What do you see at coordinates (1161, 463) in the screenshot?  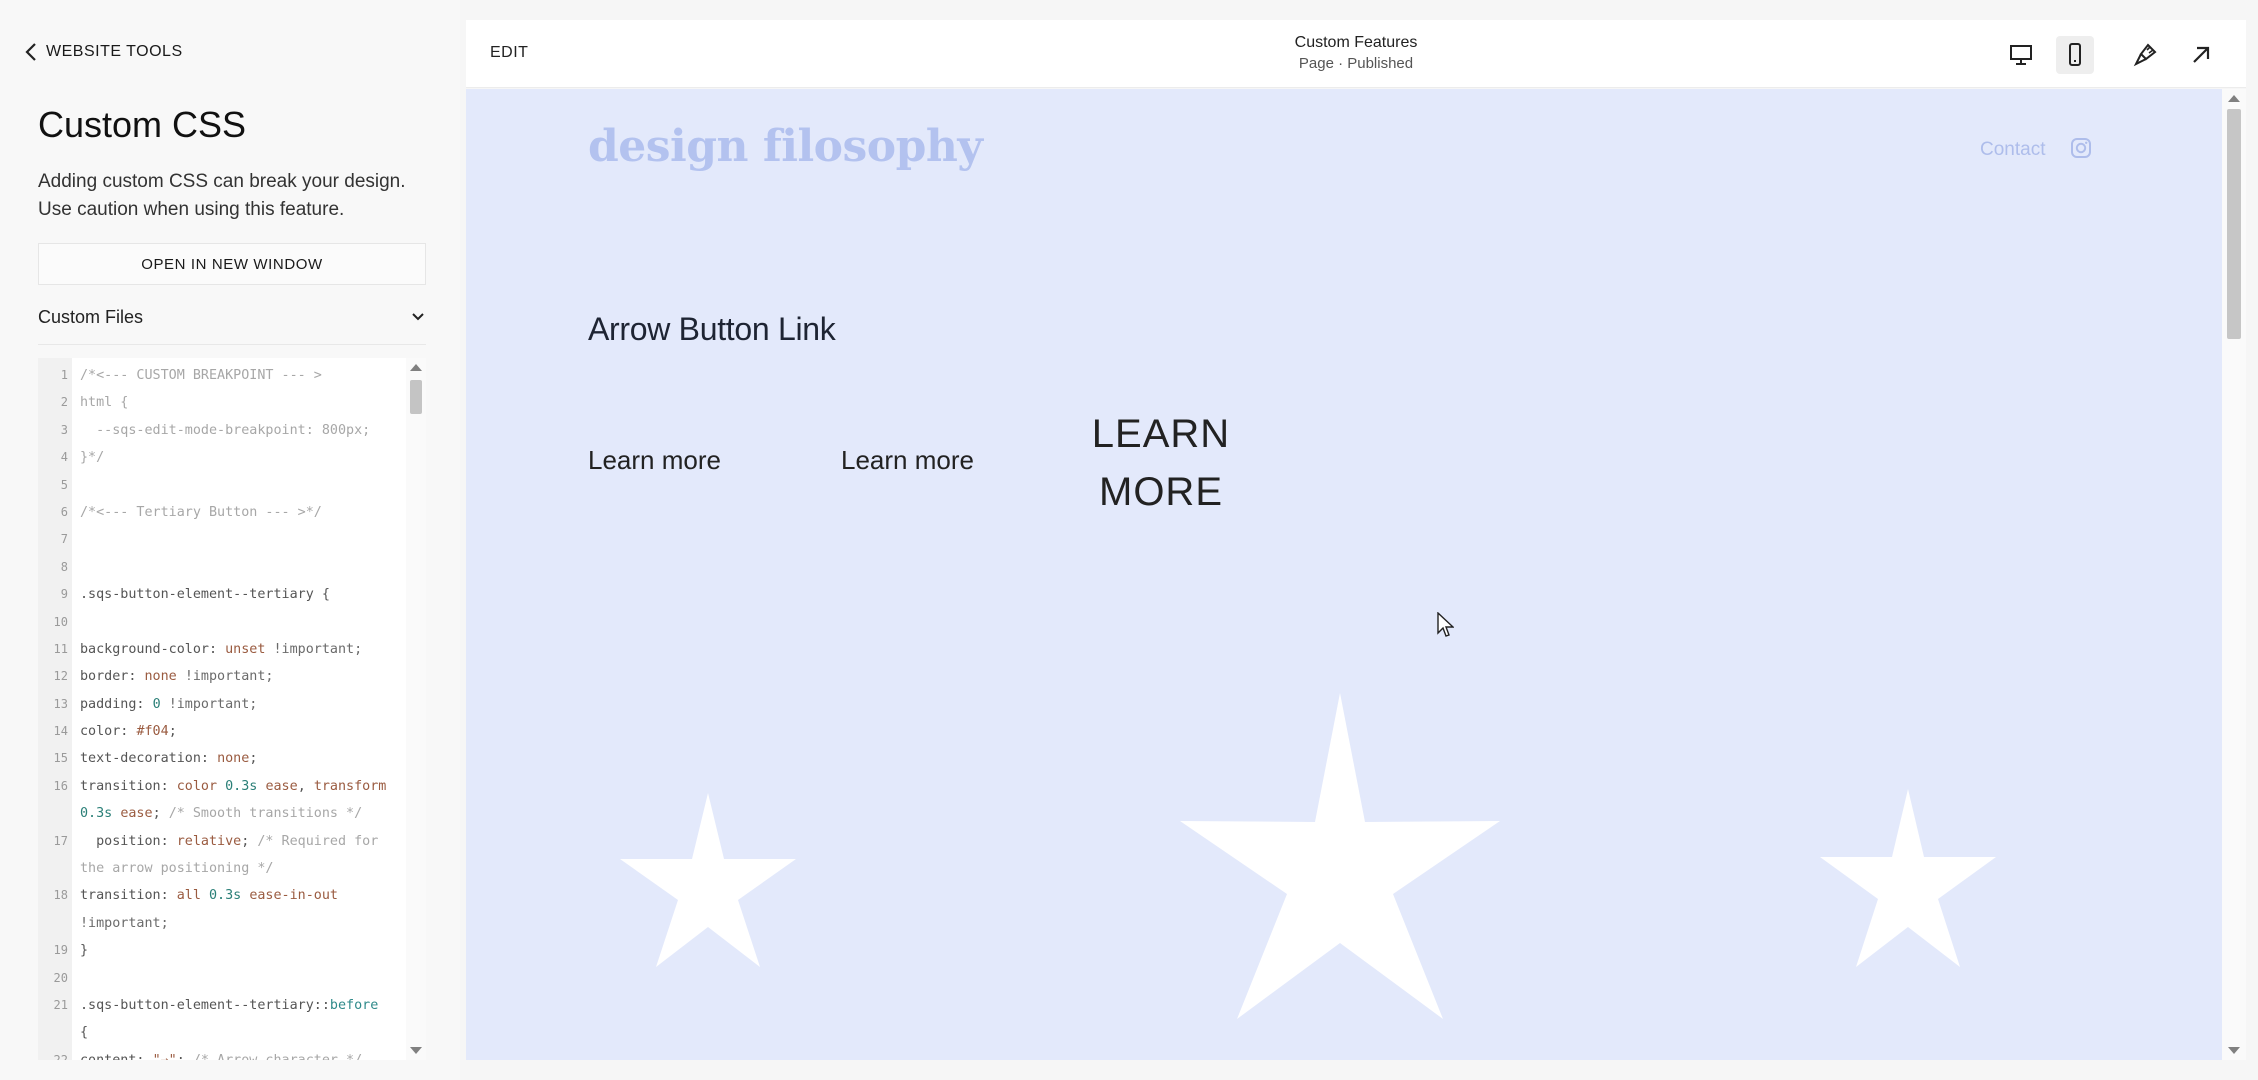 I see `learn-more-button-3: LEARN MORE` at bounding box center [1161, 463].